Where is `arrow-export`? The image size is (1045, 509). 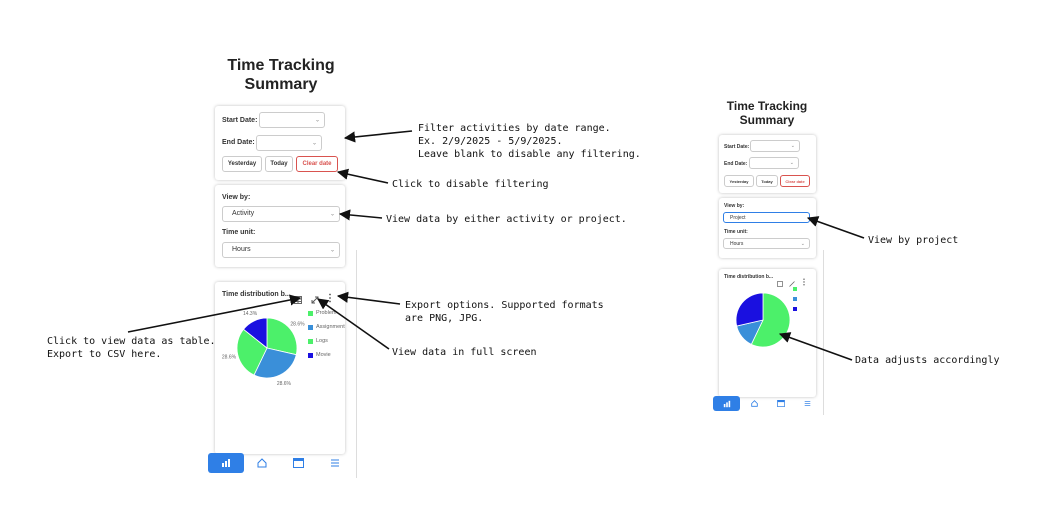 arrow-export is located at coordinates (368, 298).